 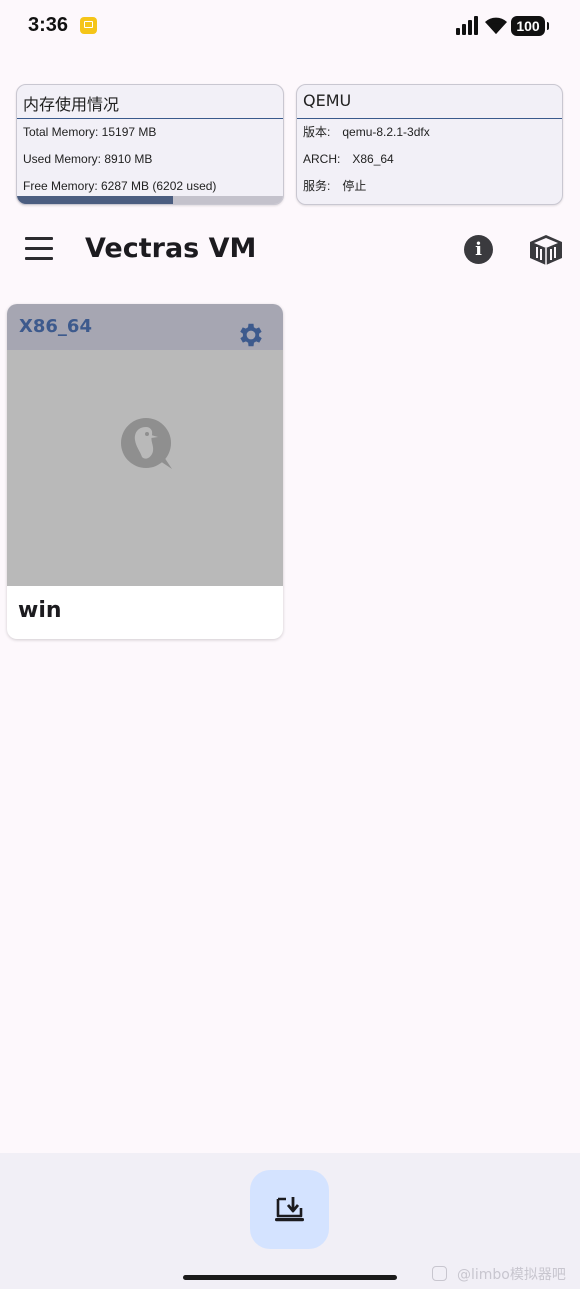 What do you see at coordinates (48, 25) in the screenshot?
I see `status-time: 3:36` at bounding box center [48, 25].